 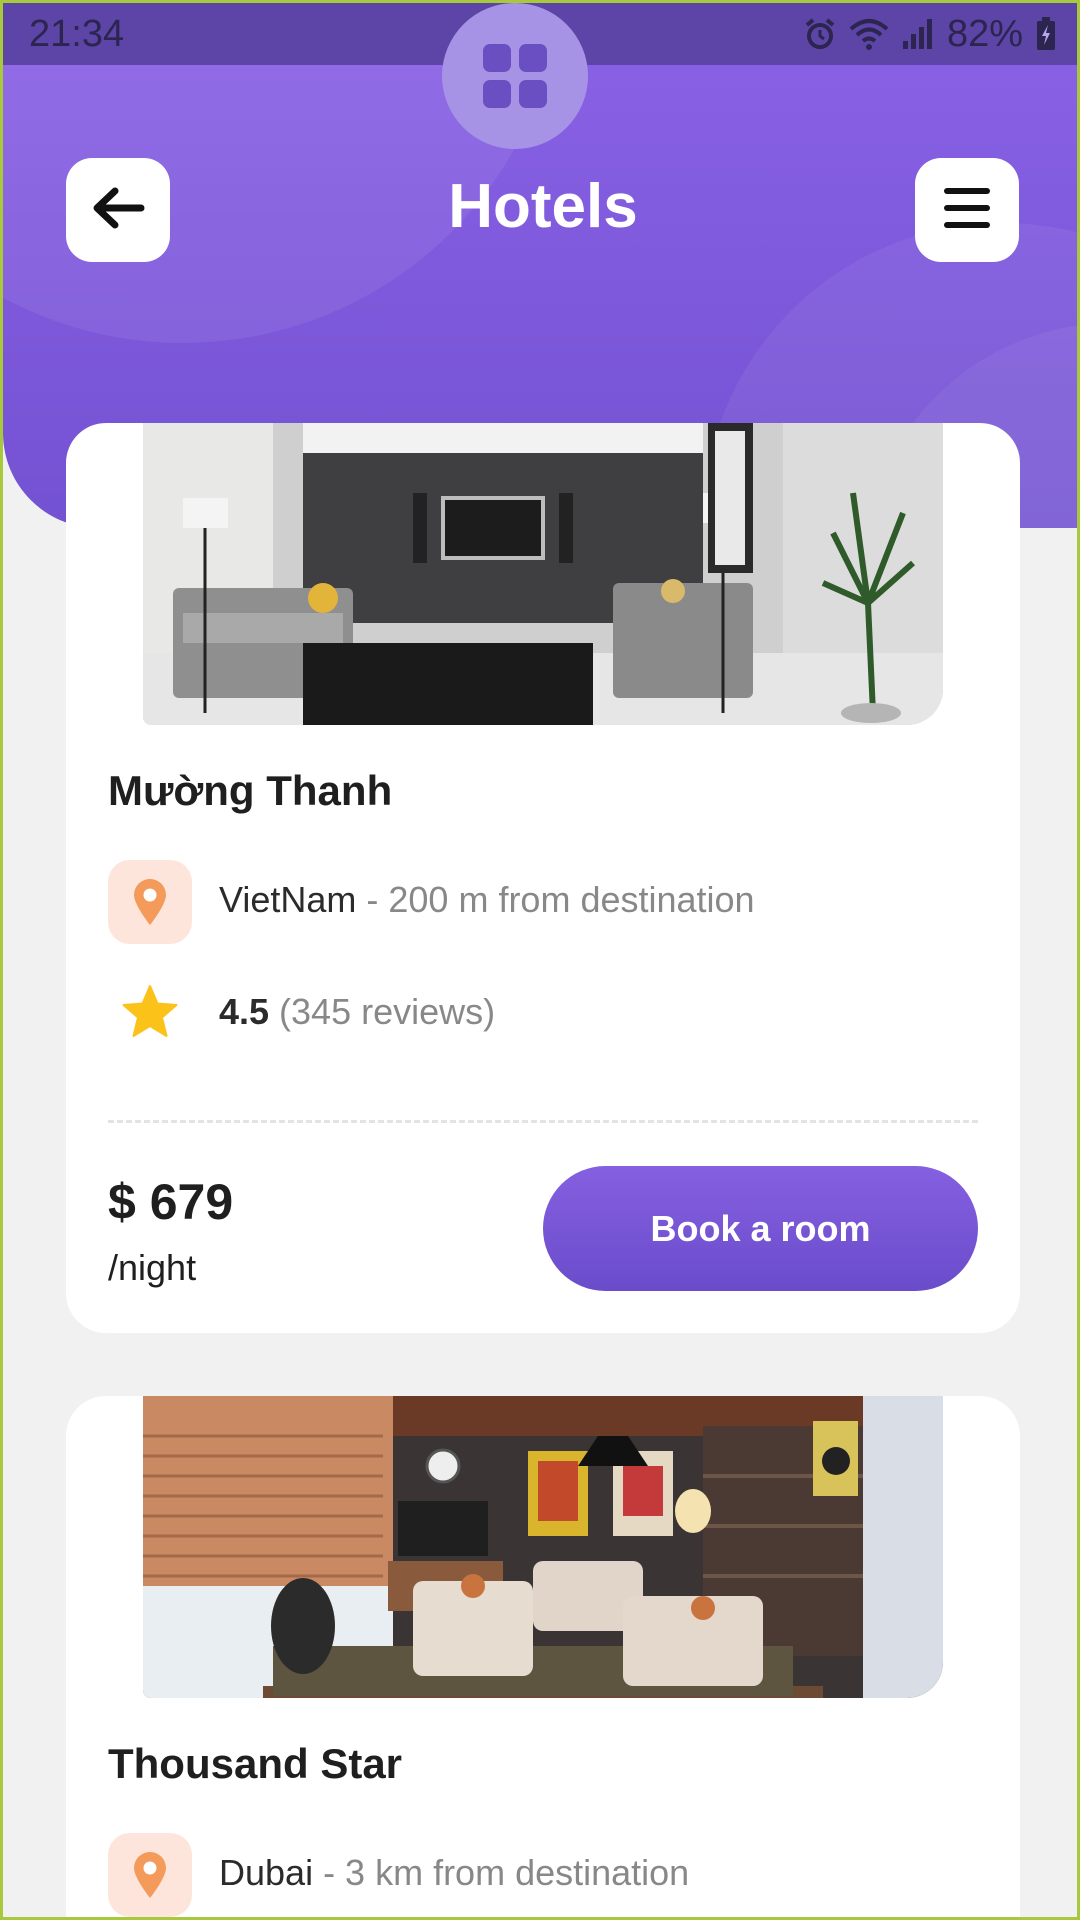 What do you see at coordinates (515, 76) in the screenshot?
I see `grid-icon` at bounding box center [515, 76].